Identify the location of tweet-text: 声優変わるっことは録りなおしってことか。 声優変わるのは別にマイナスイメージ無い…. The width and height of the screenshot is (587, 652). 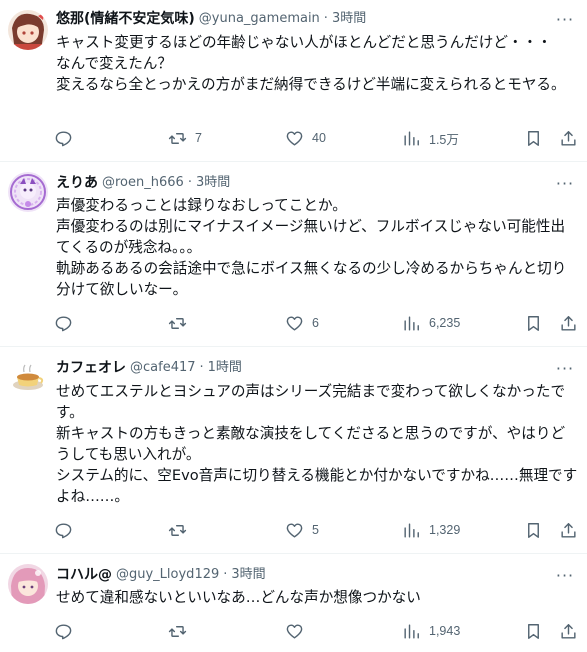
(317, 247).